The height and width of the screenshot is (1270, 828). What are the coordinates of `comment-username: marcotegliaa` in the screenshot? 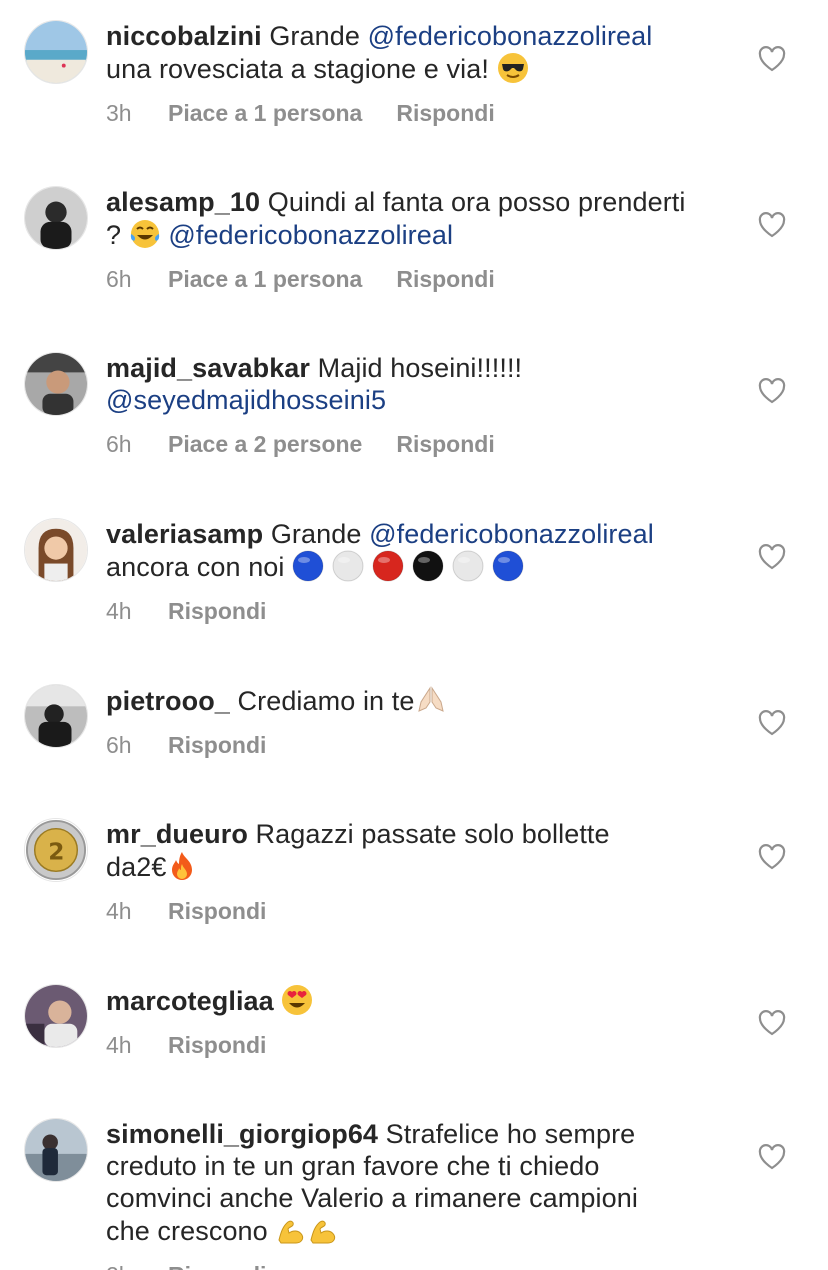 It's located at (190, 1001).